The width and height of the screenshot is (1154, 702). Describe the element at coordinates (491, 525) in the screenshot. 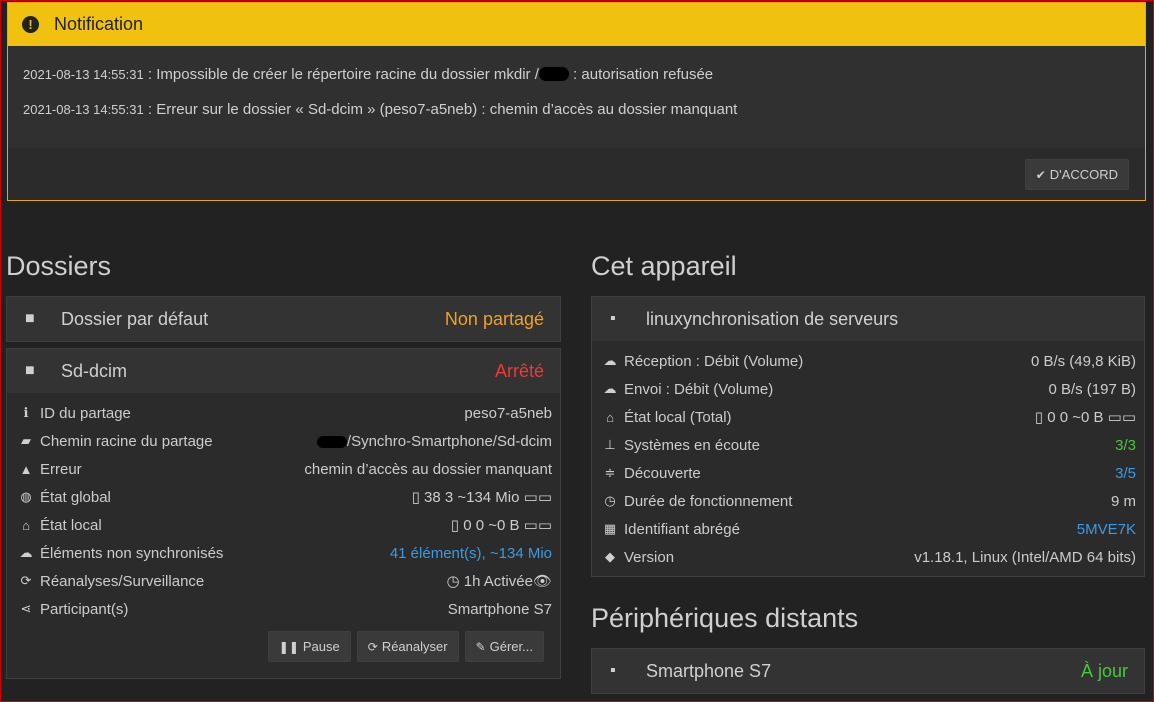

I see `detail-value: 0 0 ~0 B` at that location.